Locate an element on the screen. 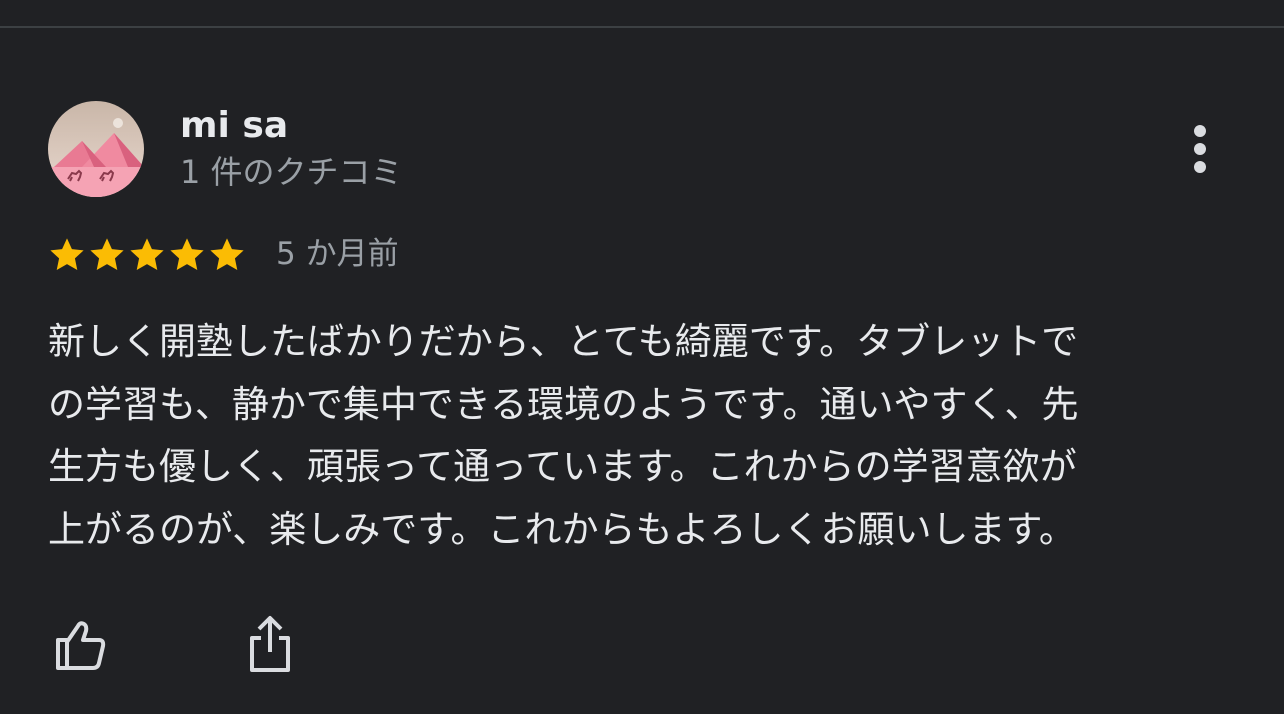  share-button is located at coordinates (270, 644).